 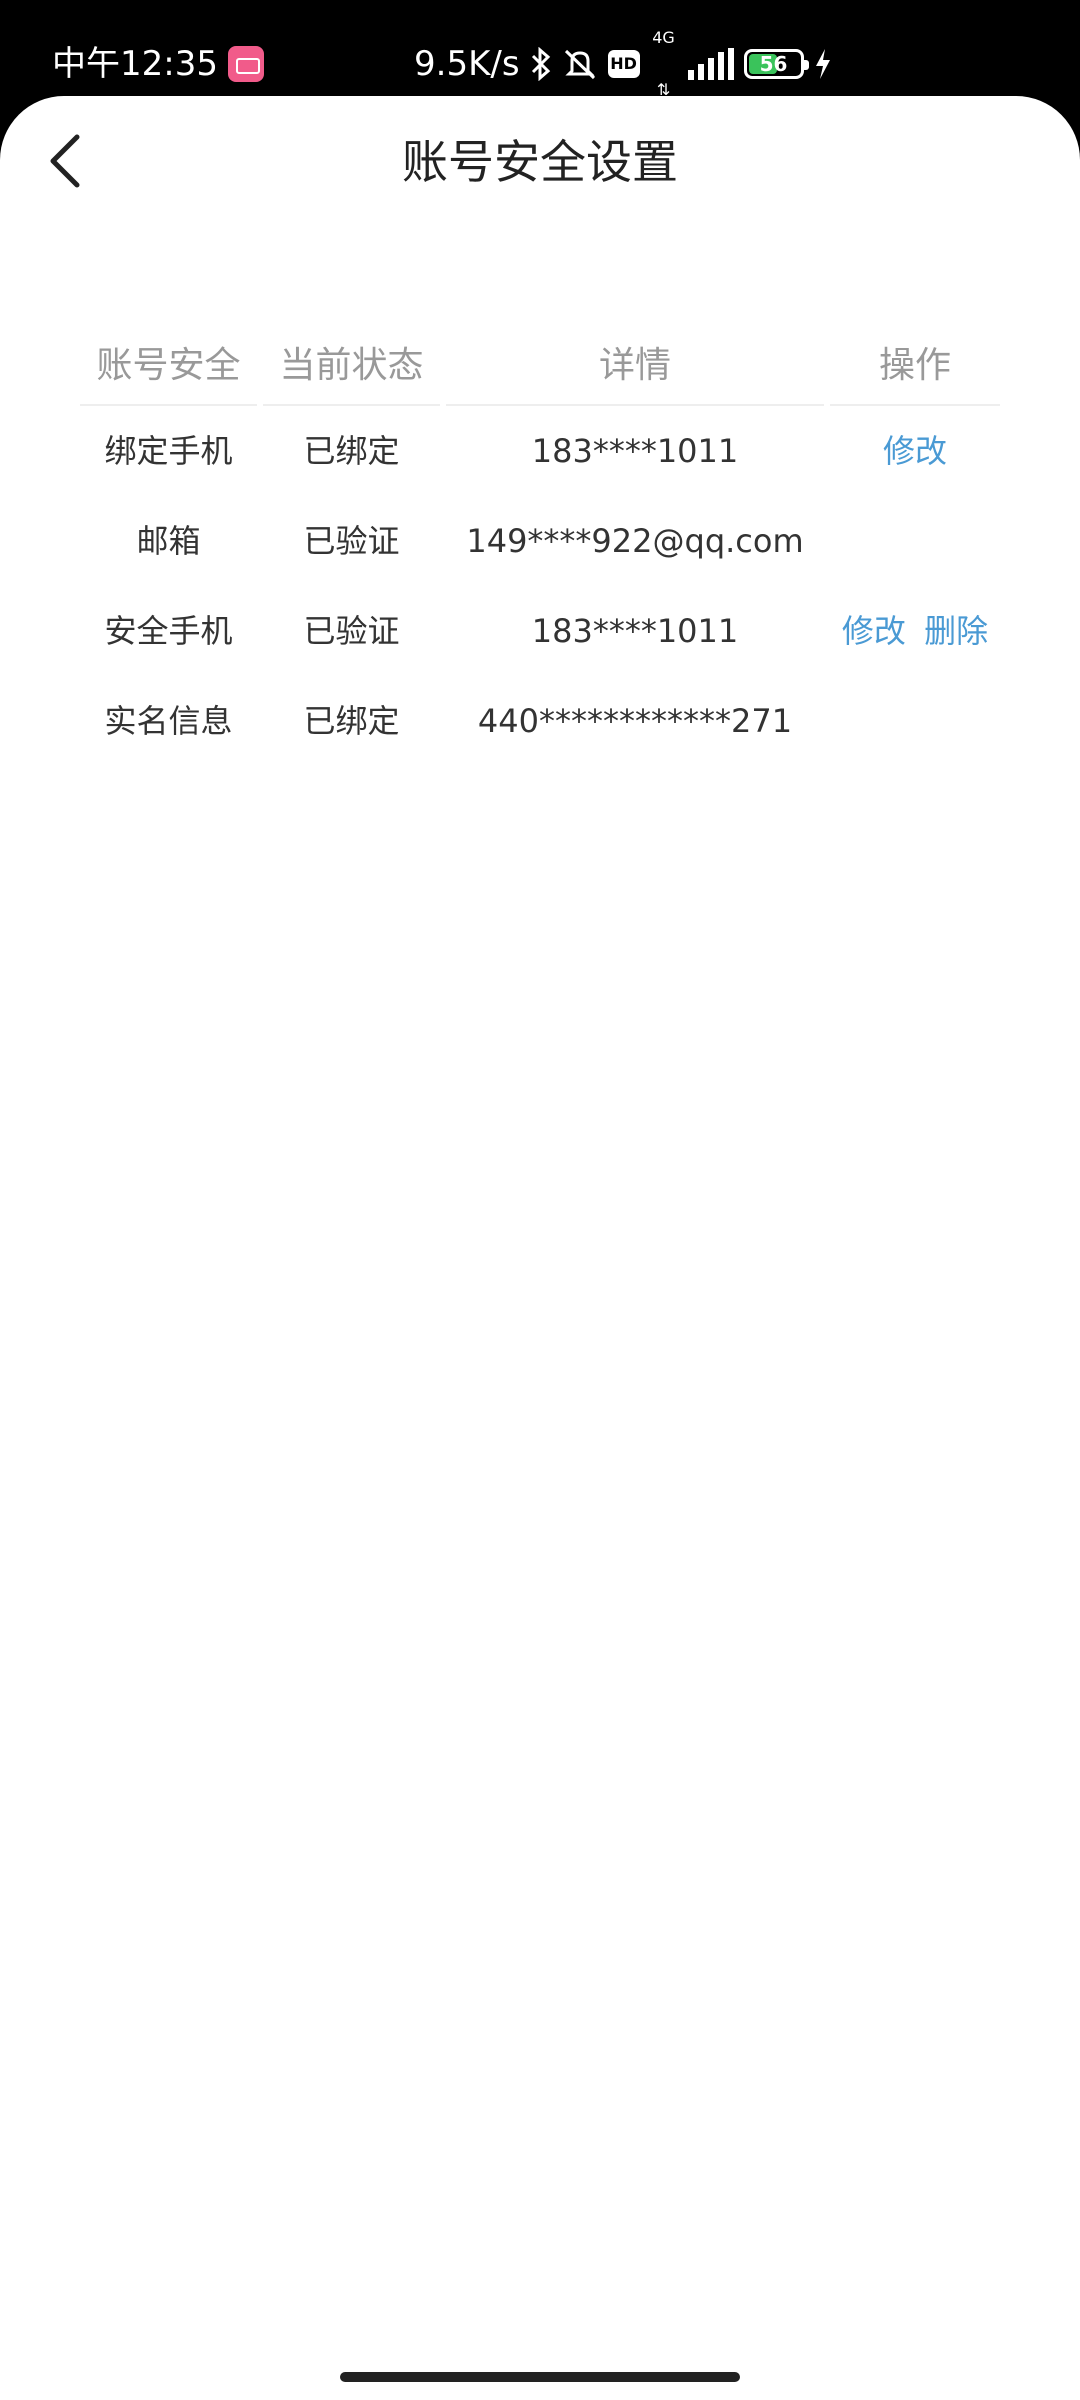 What do you see at coordinates (664, 63) in the screenshot?
I see `network-type-icon: 4G ⇅` at bounding box center [664, 63].